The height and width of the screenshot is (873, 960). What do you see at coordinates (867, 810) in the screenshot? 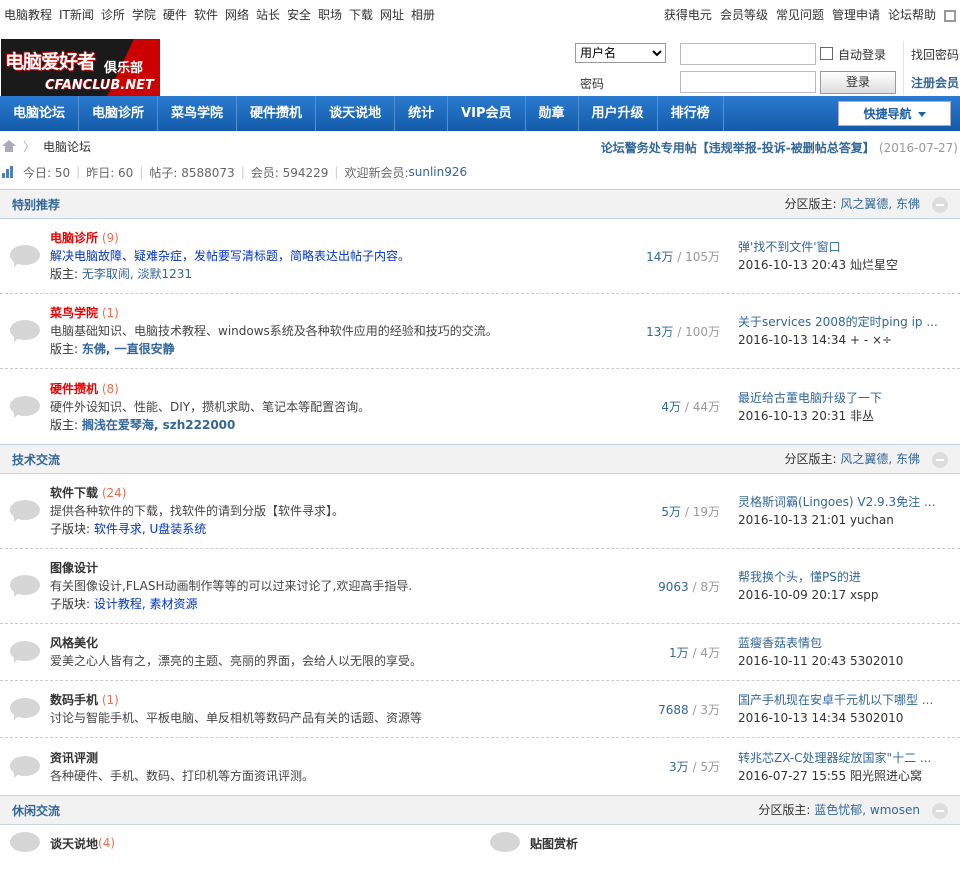
I see `moderator-links: 蓝色忧郁, wmosen` at bounding box center [867, 810].